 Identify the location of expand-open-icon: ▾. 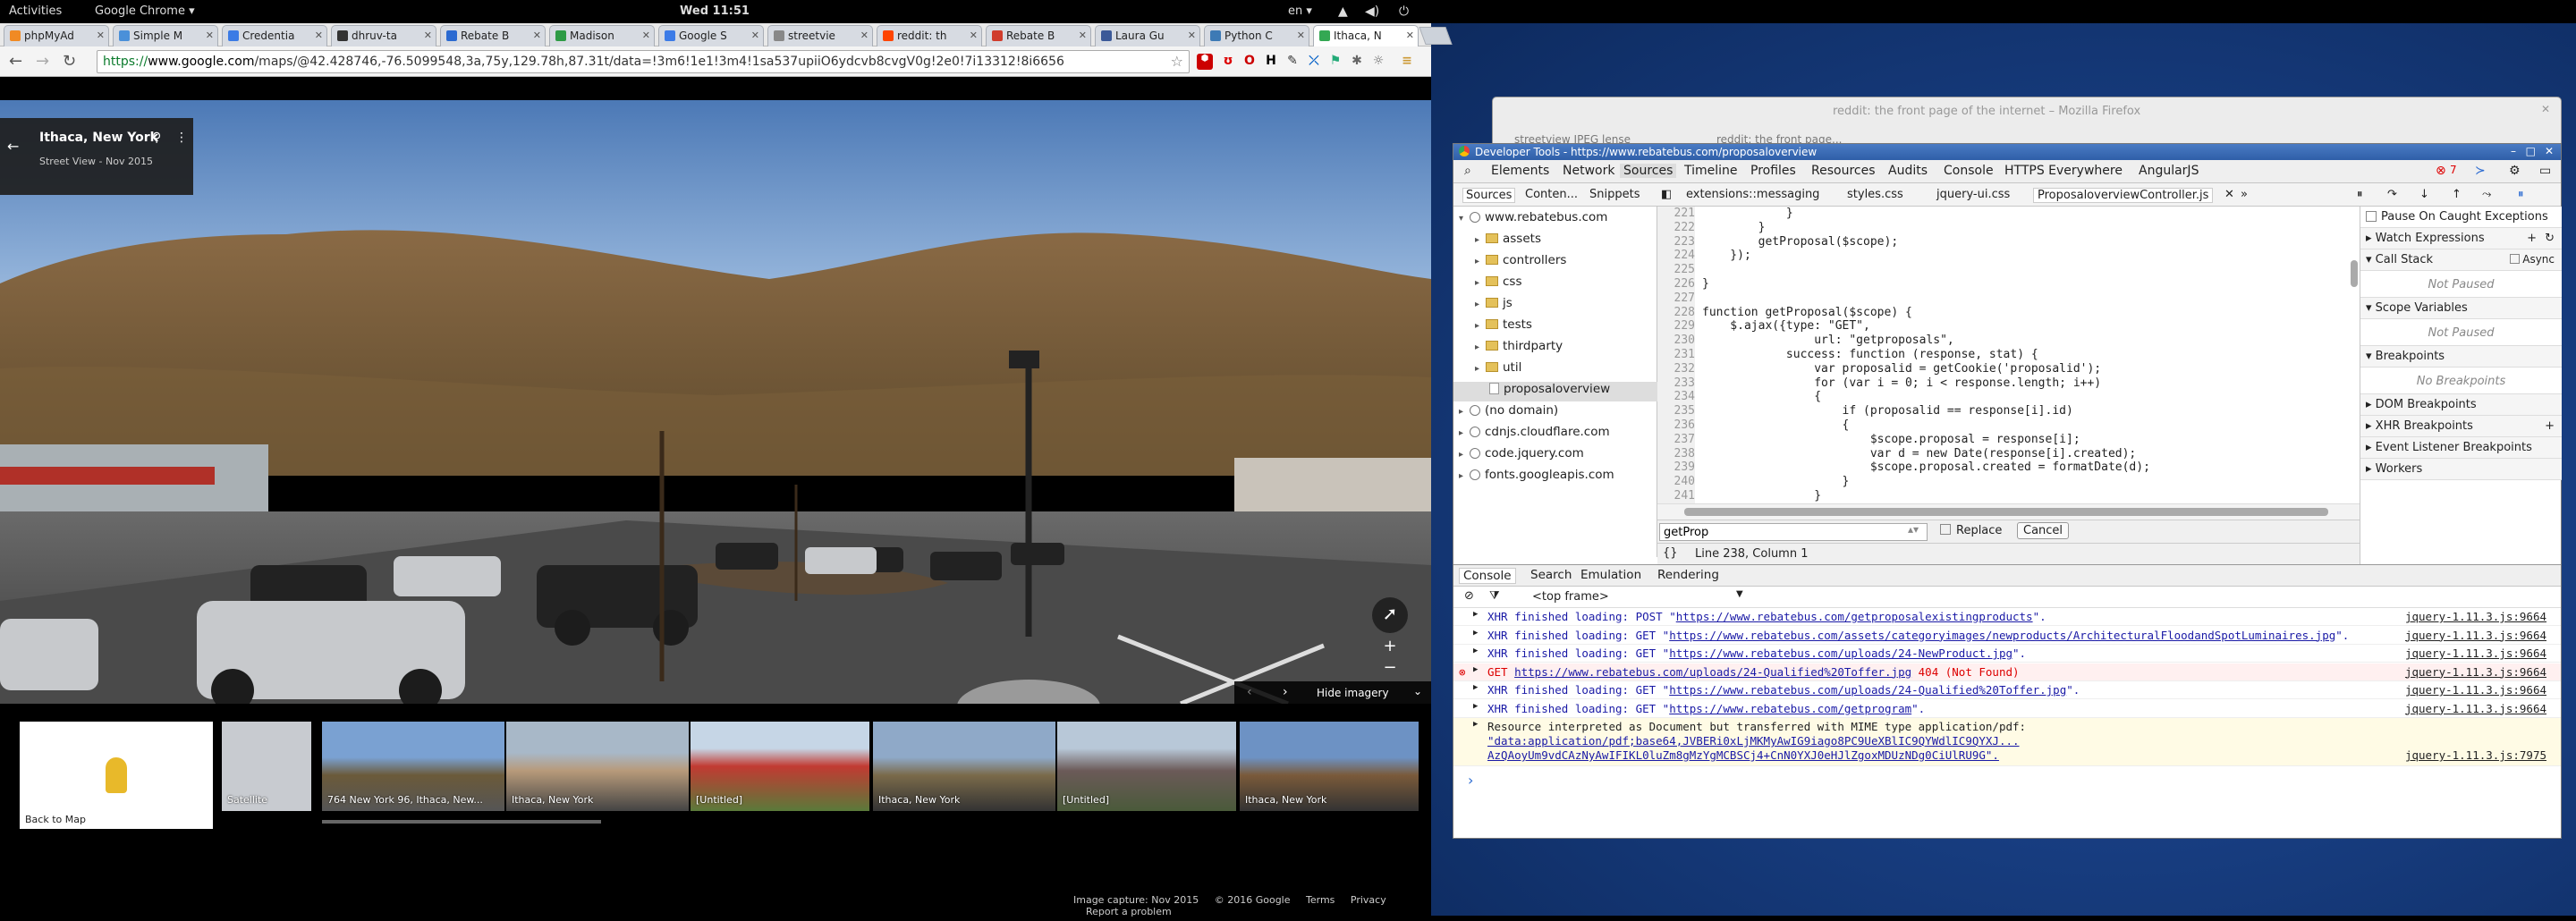
(1464, 219).